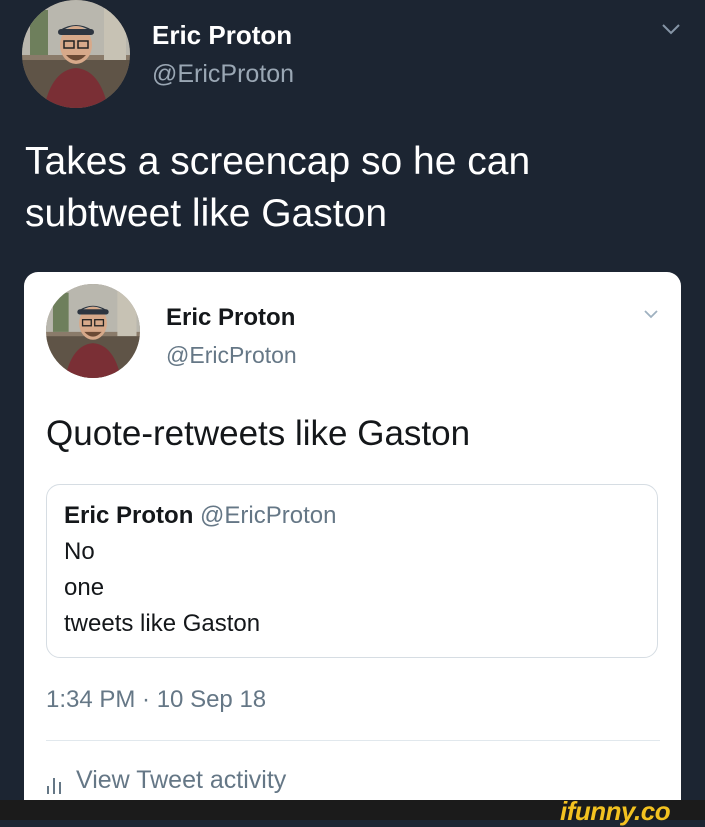 This screenshot has width=705, height=827. Describe the element at coordinates (615, 811) in the screenshot. I see `ifunny-watermark: ifunny.co` at that location.